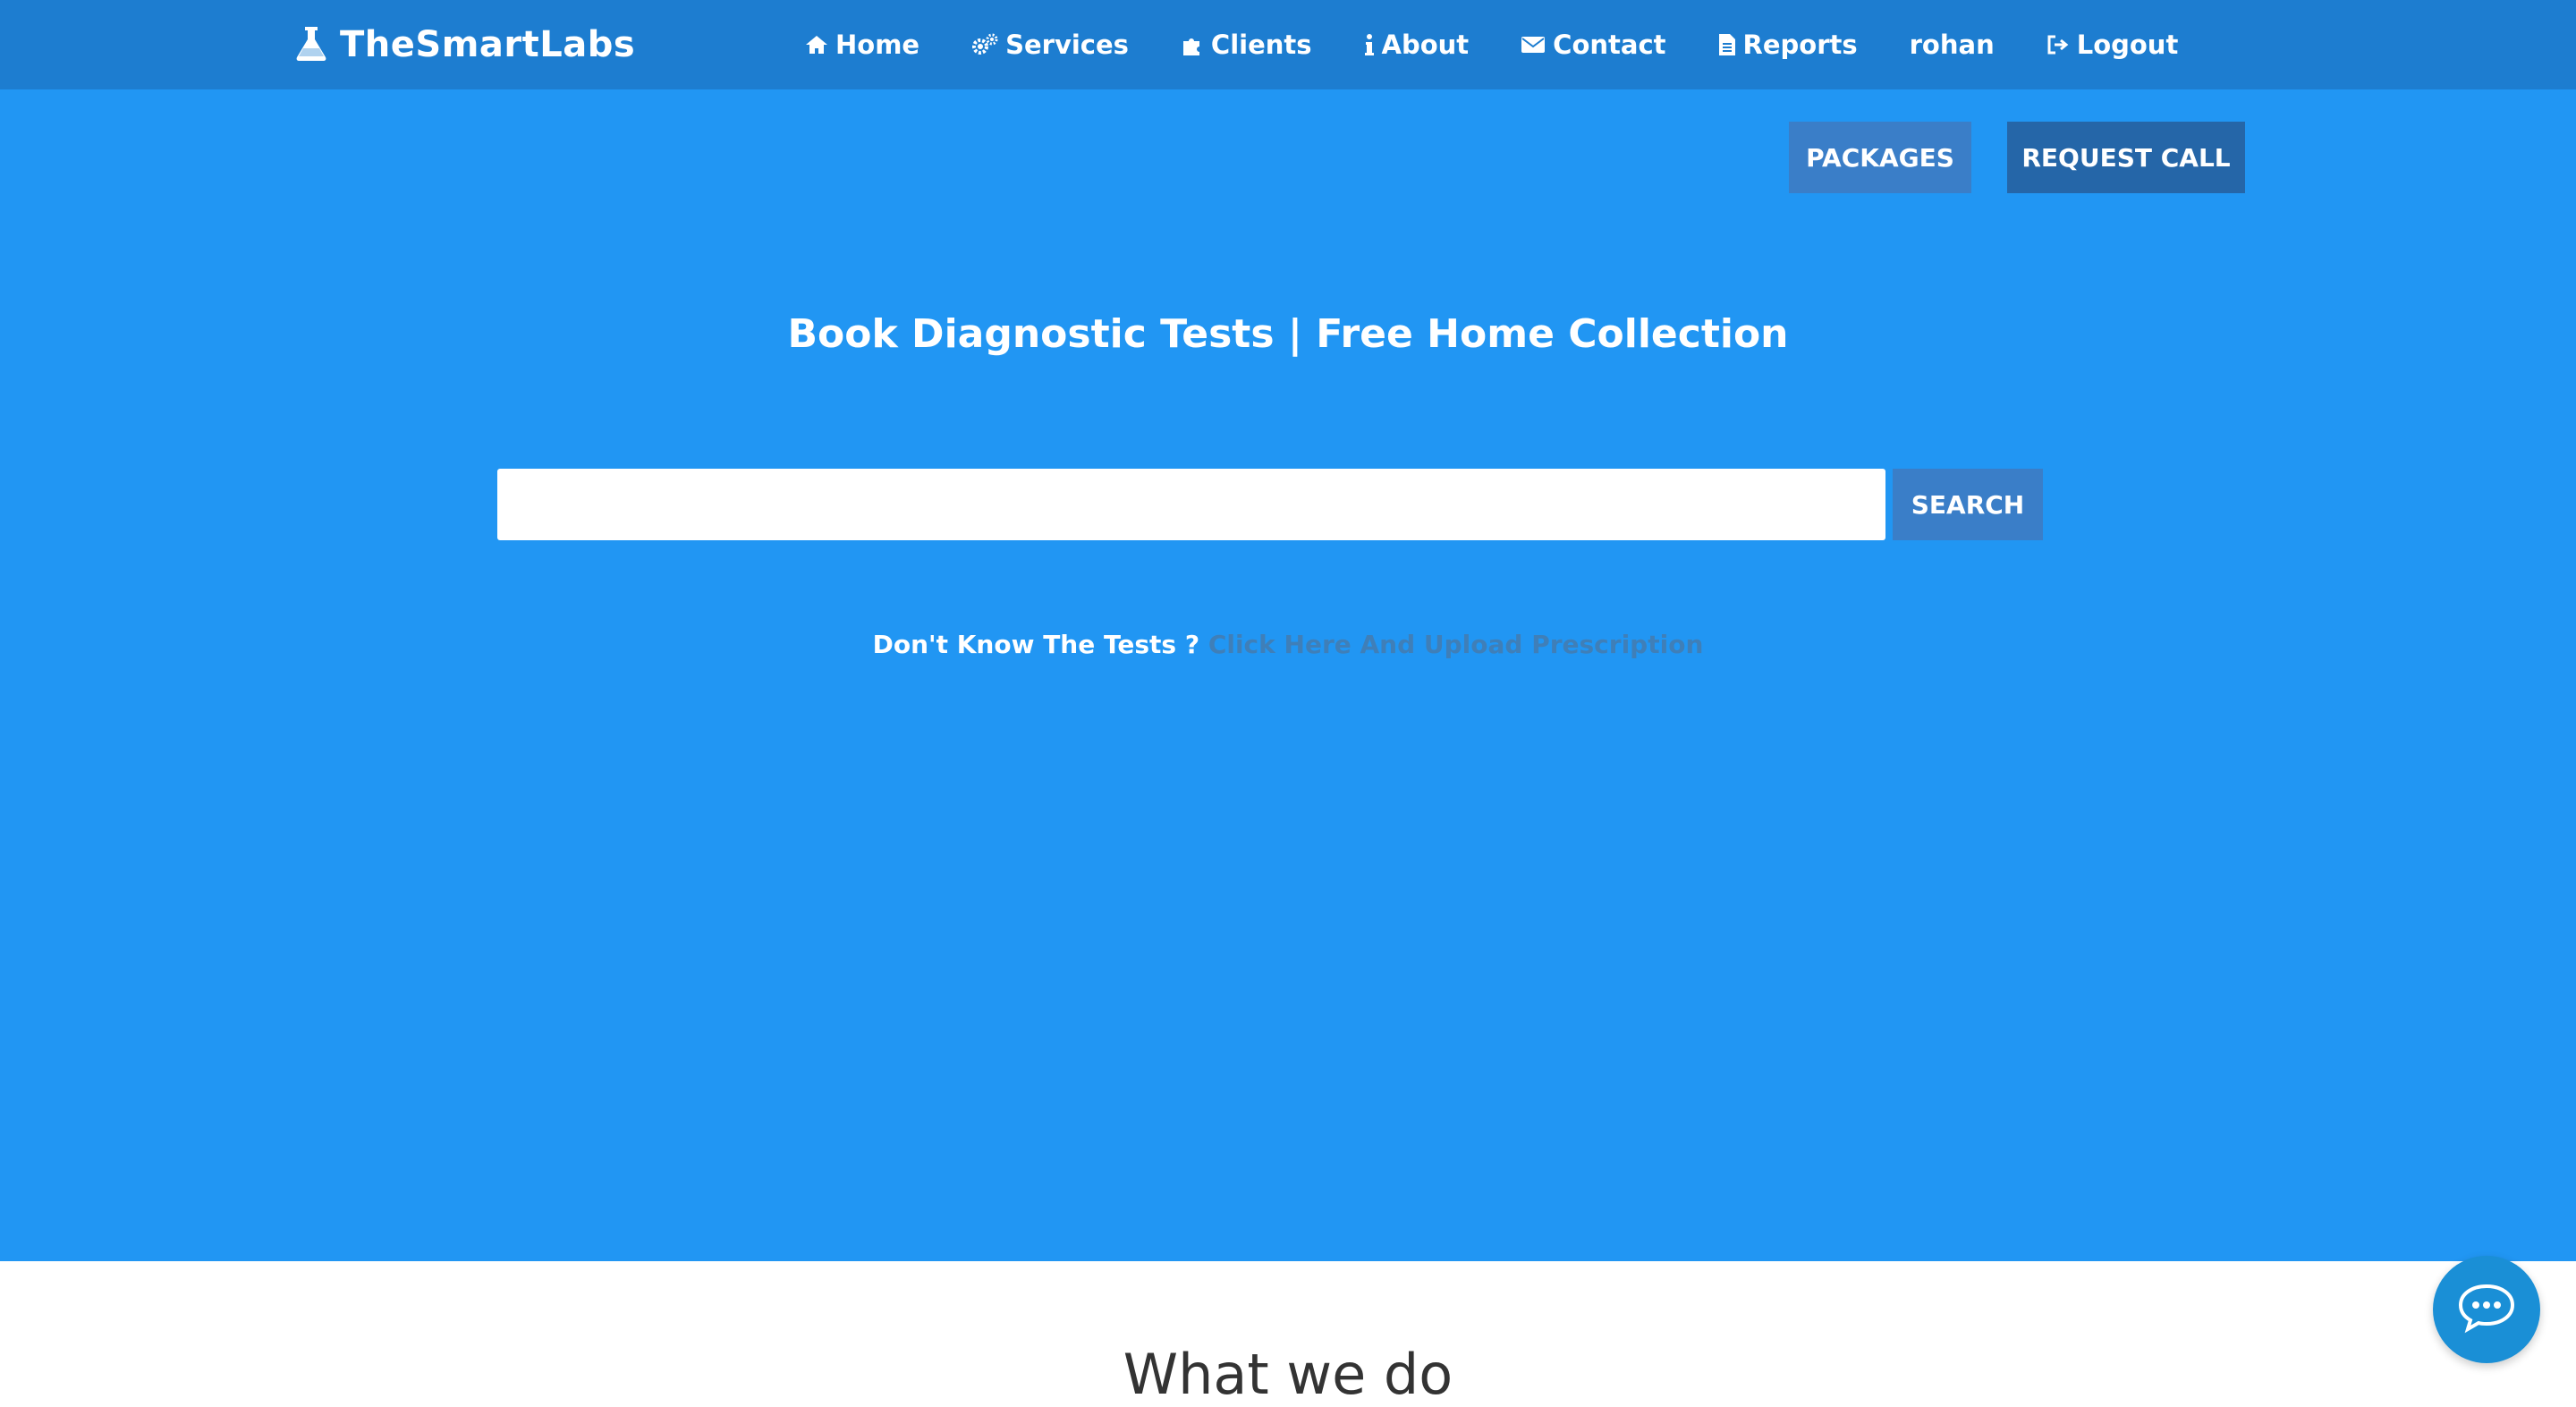 The image size is (2576, 1407). Describe the element at coordinates (1727, 44) in the screenshot. I see `document-icon` at that location.